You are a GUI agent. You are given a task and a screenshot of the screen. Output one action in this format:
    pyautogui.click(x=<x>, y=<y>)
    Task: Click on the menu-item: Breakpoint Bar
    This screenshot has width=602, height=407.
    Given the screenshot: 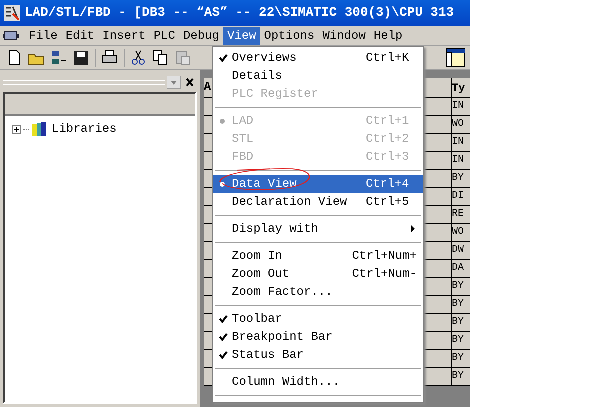 What is the action you would take?
    pyautogui.click(x=318, y=337)
    